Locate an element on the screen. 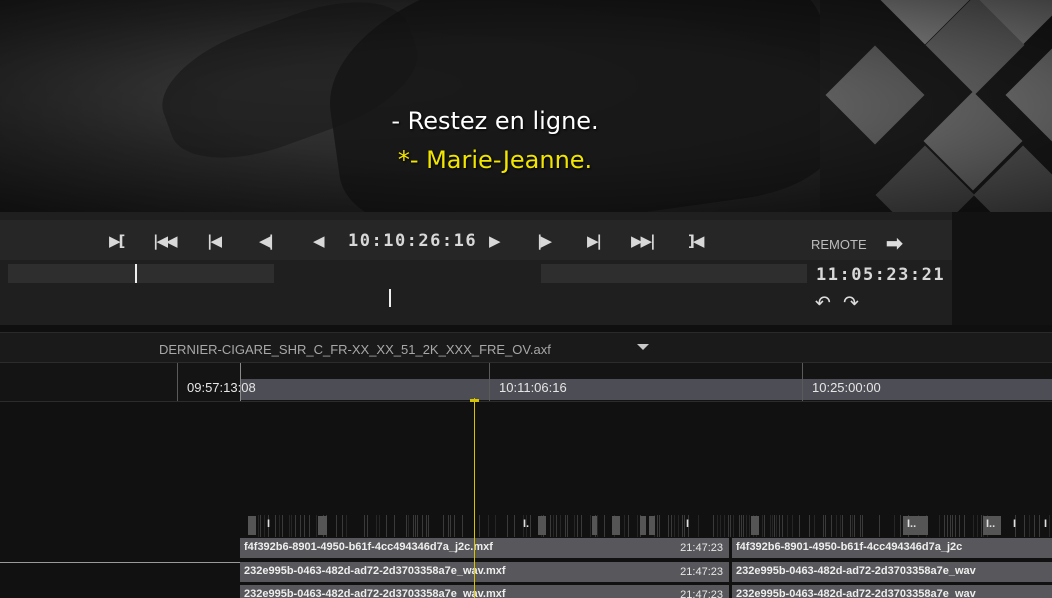 The width and height of the screenshot is (1052, 598). play-reverse-button: ◀ is located at coordinates (318, 241).